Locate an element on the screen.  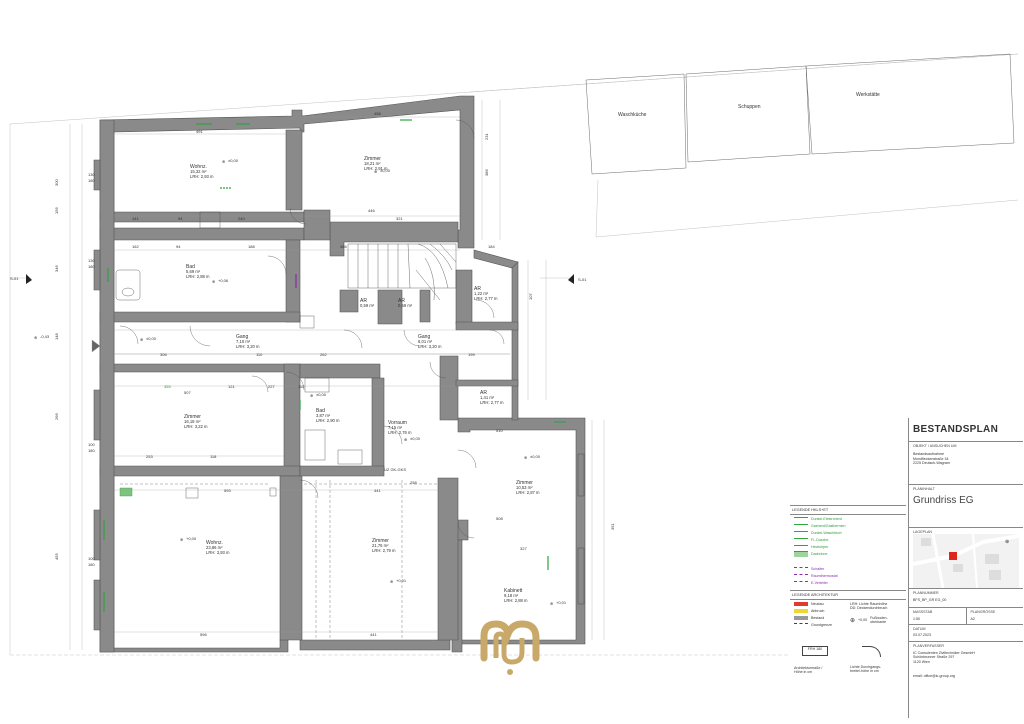
plan-type-title: BESTANDSPLAN is located at coordinates (966, 430).